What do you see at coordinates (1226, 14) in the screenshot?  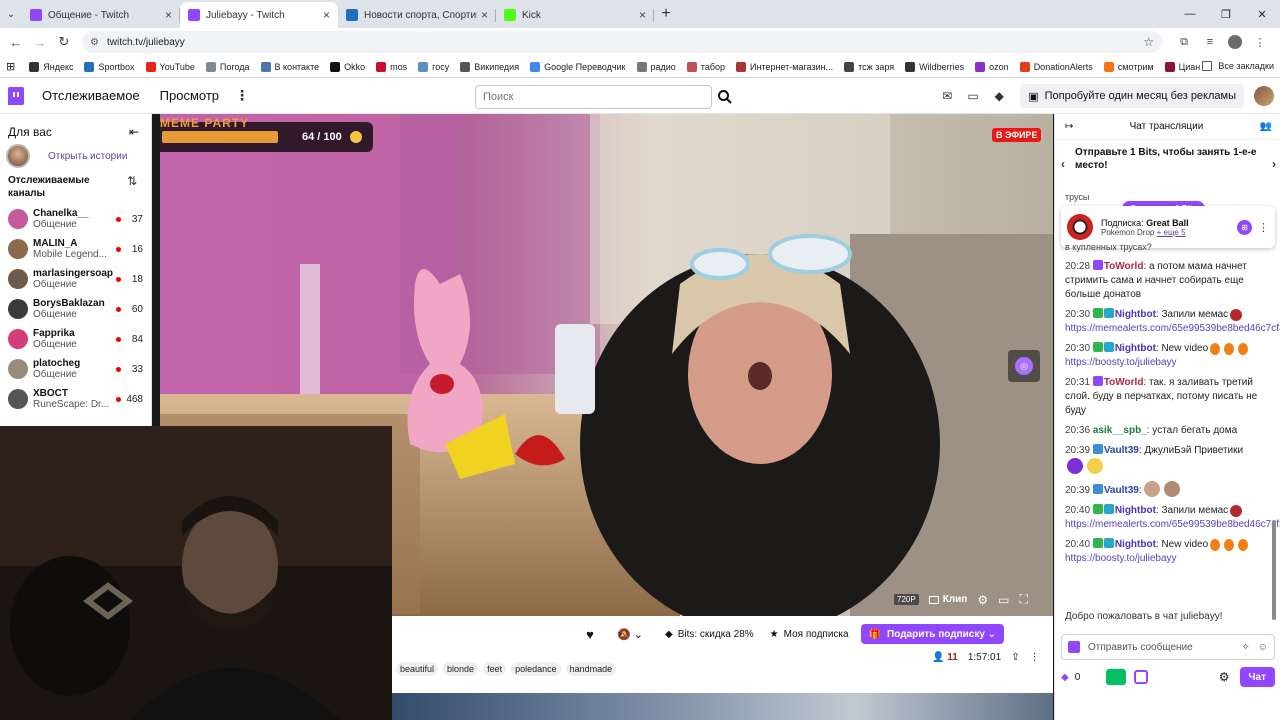 I see `restore-icon: ❐` at bounding box center [1226, 14].